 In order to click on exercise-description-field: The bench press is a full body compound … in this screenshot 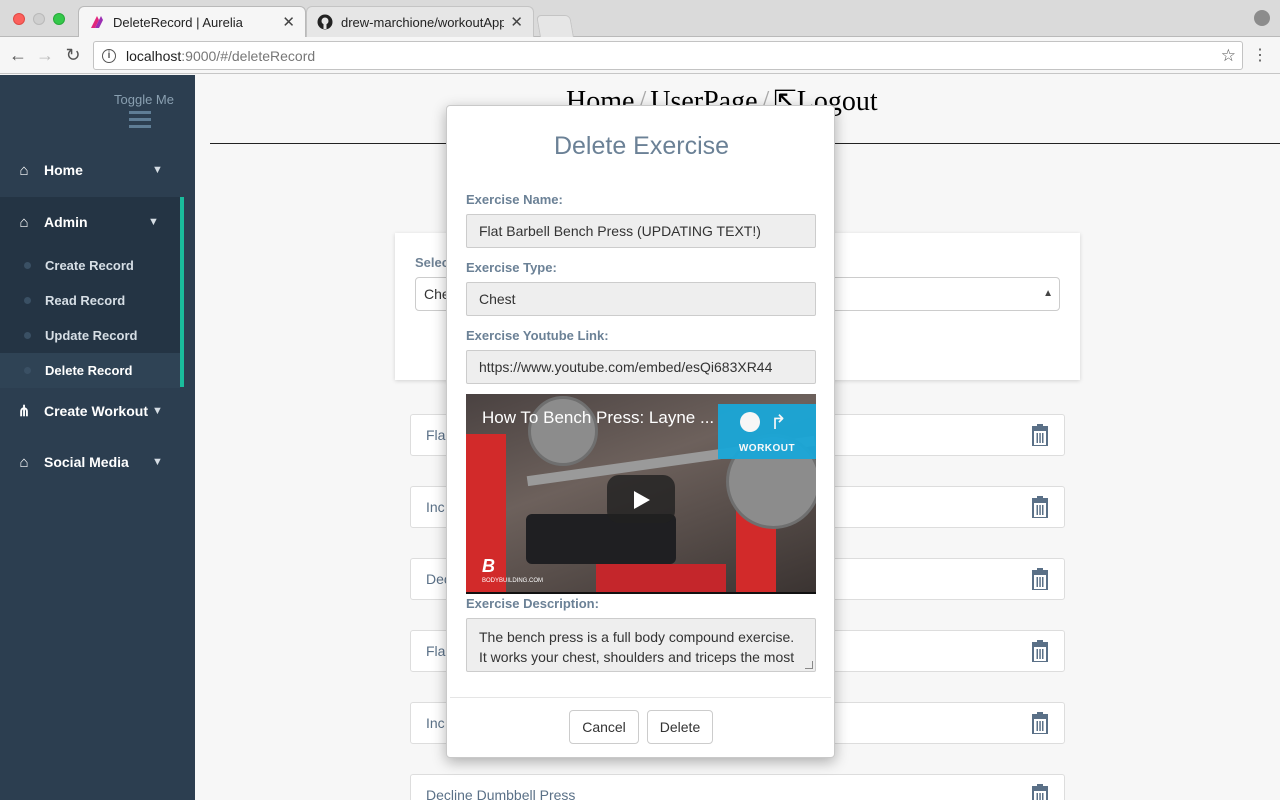, I will do `click(641, 645)`.